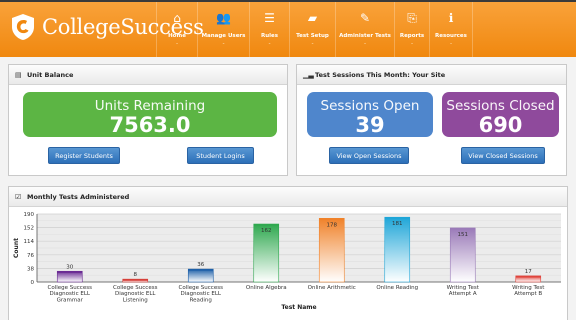 This screenshot has height=320, width=576. I want to click on bar-value-label: 8, so click(136, 275).